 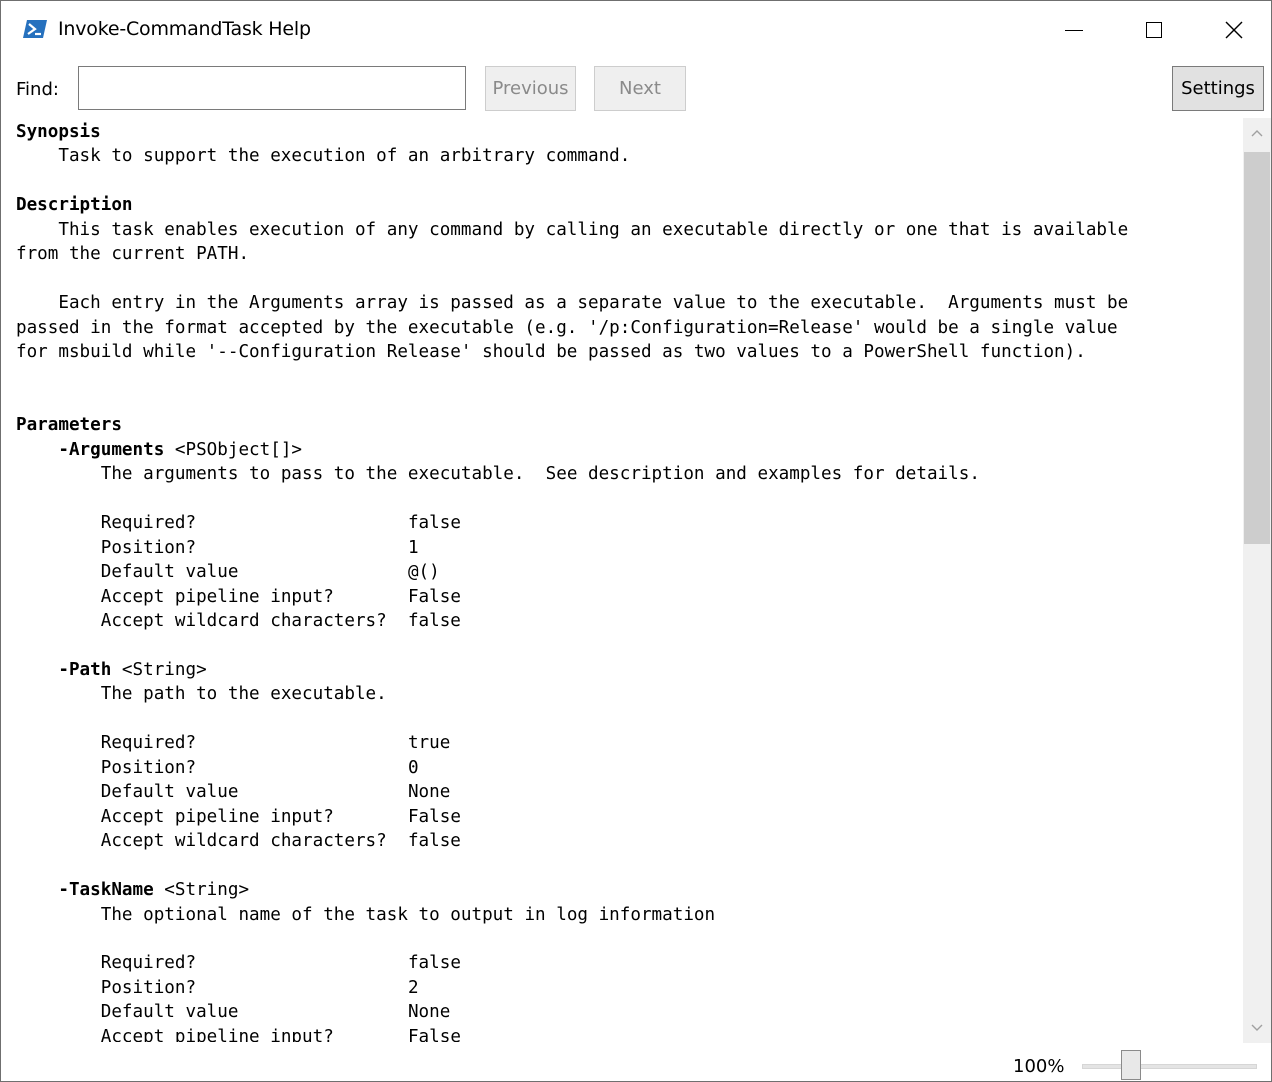 I want to click on parameter-name: -TaskName, so click(x=106, y=890).